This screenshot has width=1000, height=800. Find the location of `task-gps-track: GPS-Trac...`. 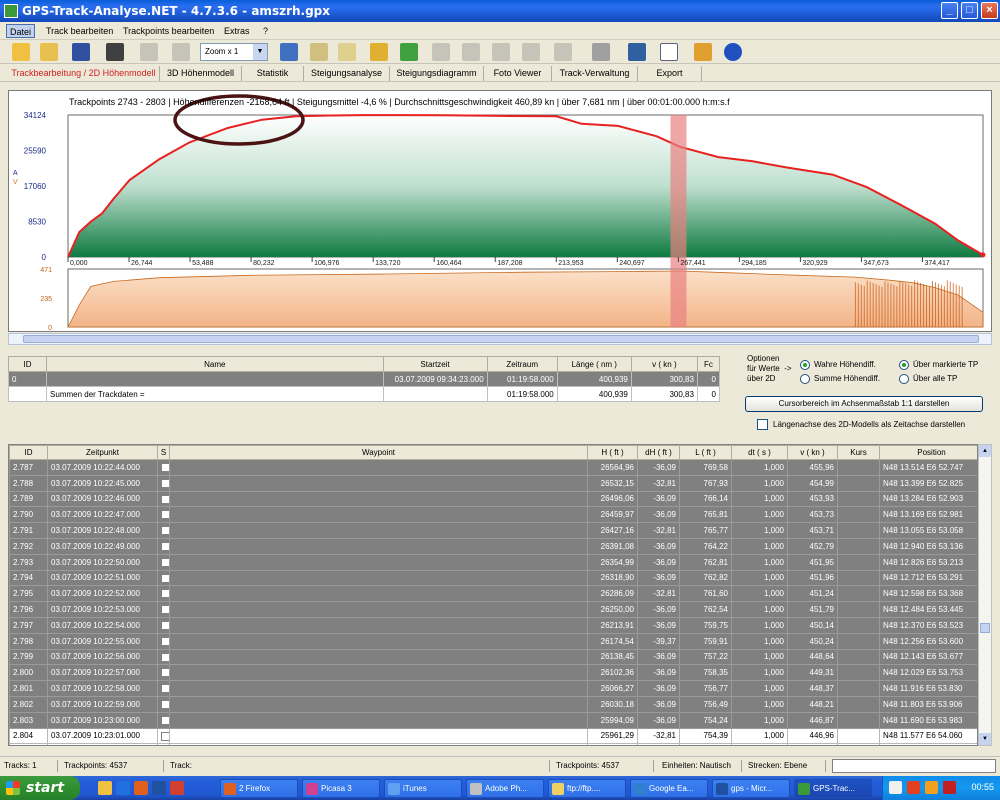

task-gps-track: GPS-Trac... is located at coordinates (833, 788).